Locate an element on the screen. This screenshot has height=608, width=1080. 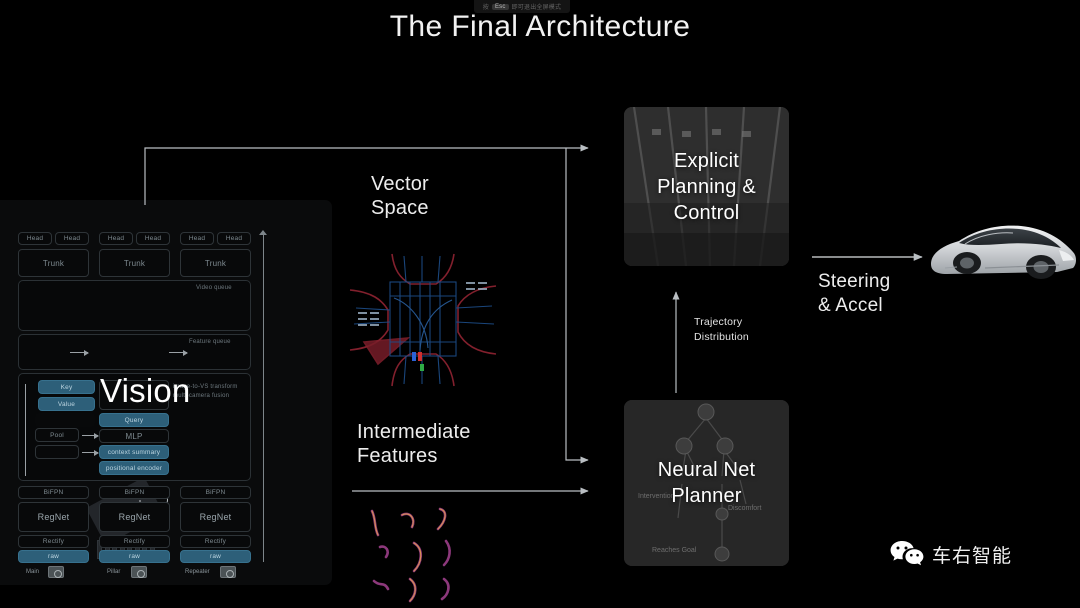
trajectory-line2: Distribution is located at coordinates (721, 337).